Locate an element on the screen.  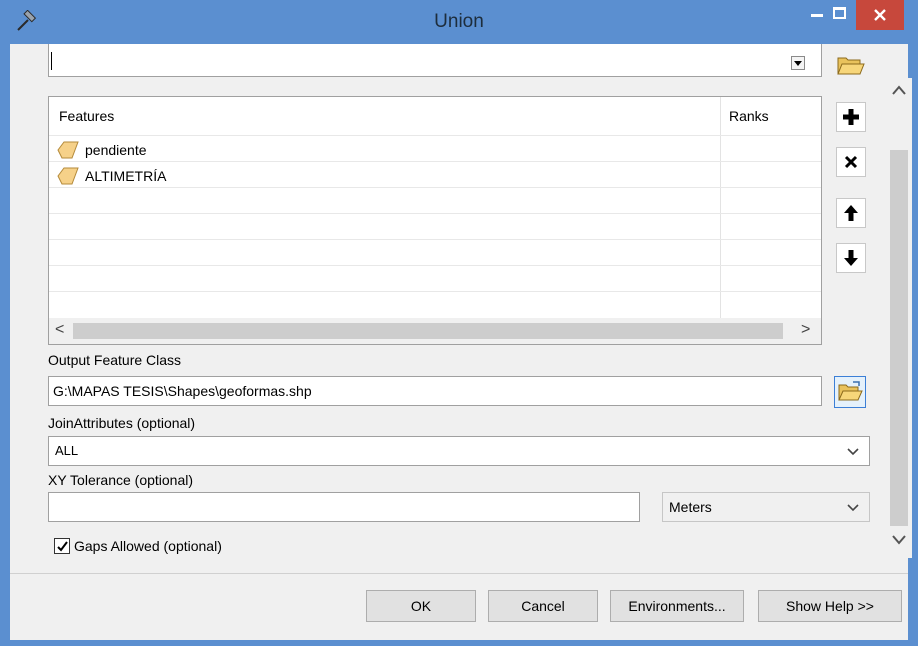
table-row: pendiente is located at coordinates (435, 150).